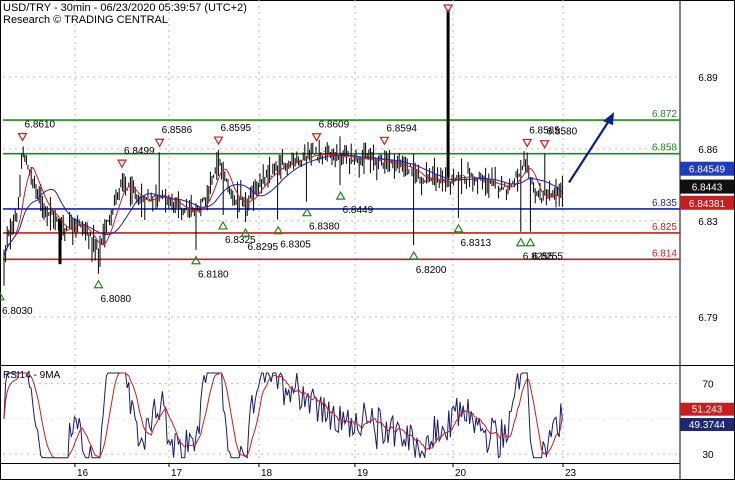 The image size is (735, 480). What do you see at coordinates (571, 473) in the screenshot?
I see `time-tick-label: 23` at bounding box center [571, 473].